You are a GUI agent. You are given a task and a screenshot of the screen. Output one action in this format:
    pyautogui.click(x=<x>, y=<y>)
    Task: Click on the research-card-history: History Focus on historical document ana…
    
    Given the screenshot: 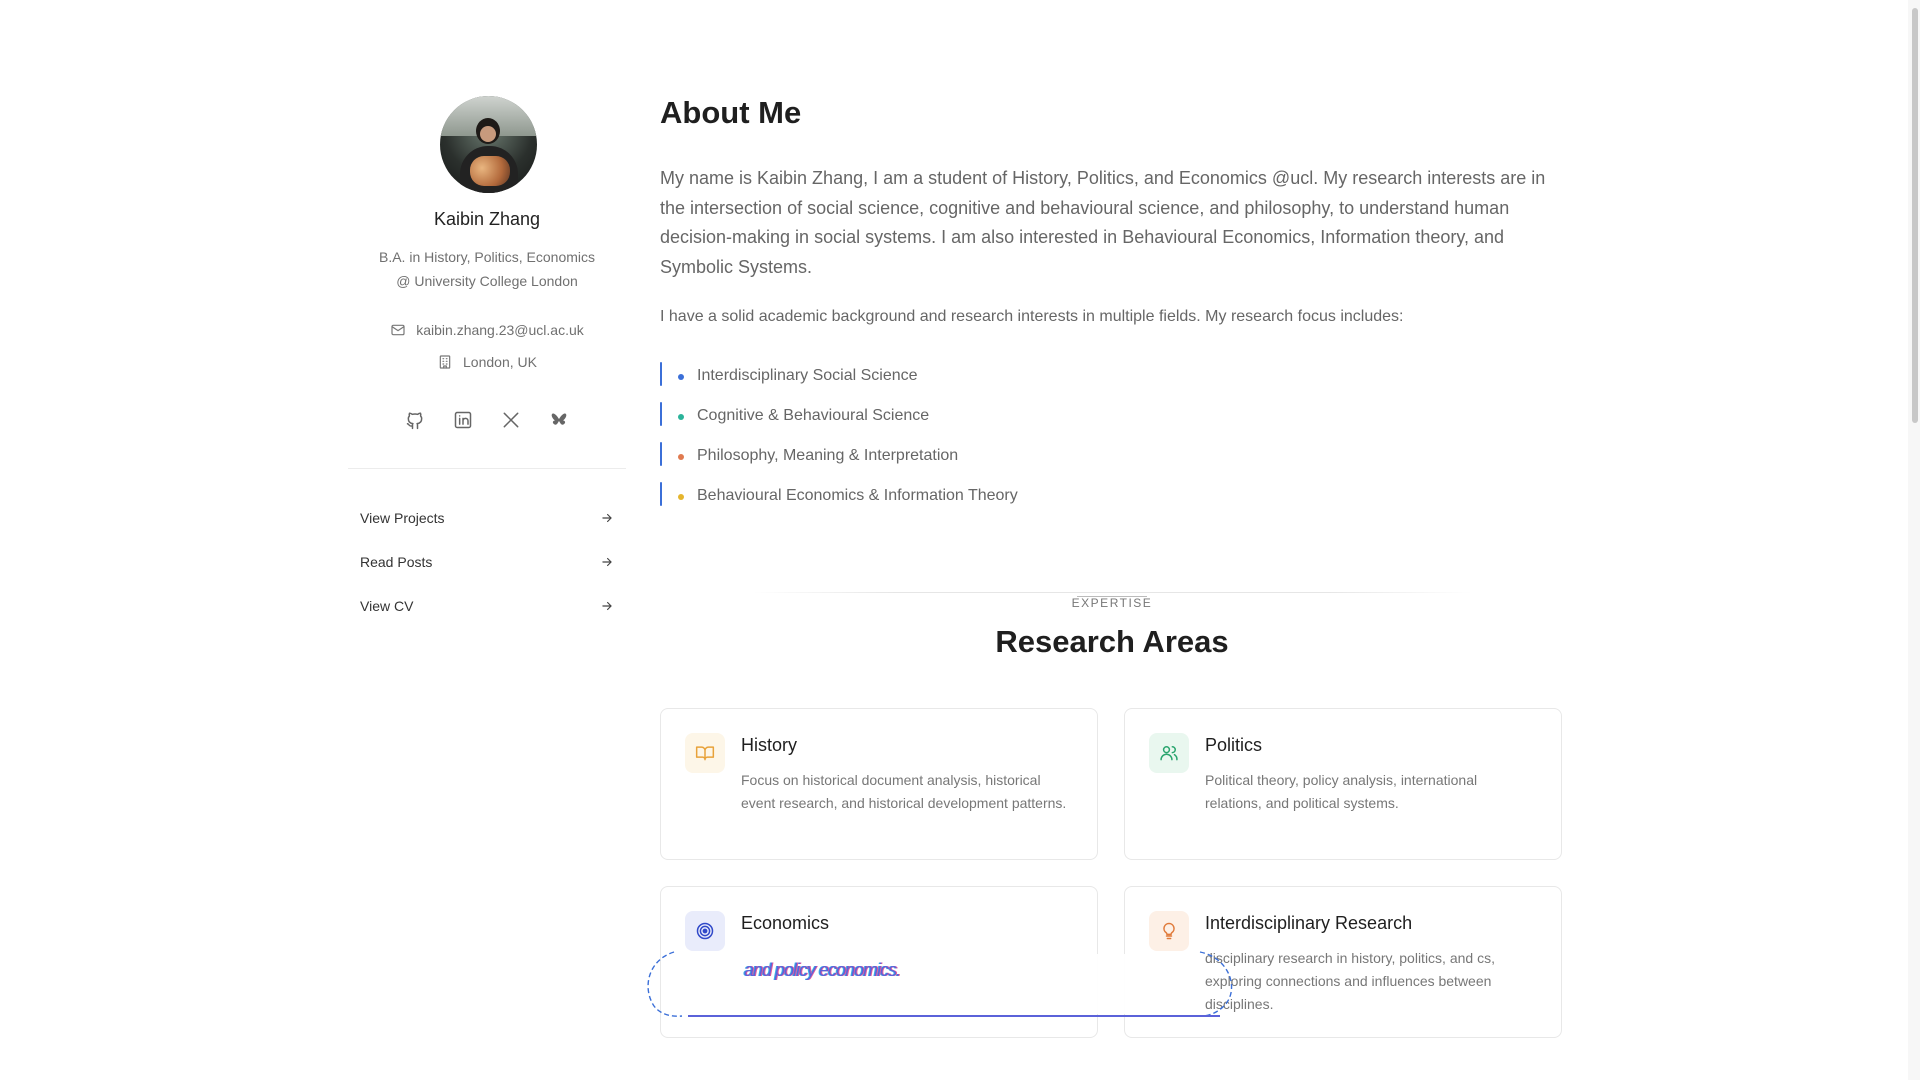 What is the action you would take?
    pyautogui.click(x=879, y=784)
    